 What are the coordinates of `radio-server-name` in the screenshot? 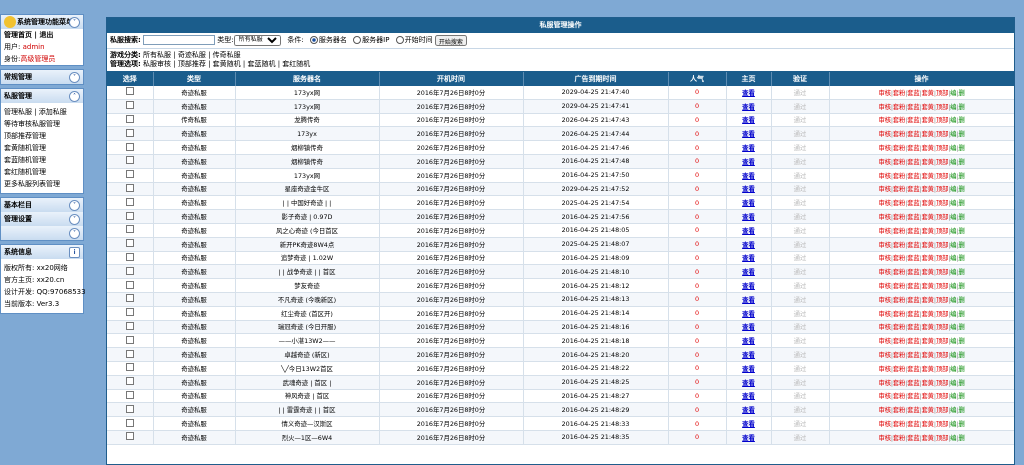 It's located at (313, 40).